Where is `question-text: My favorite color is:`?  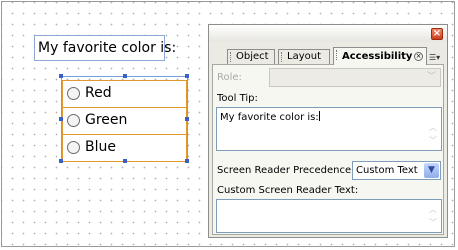
question-text: My favorite color is: is located at coordinates (107, 48).